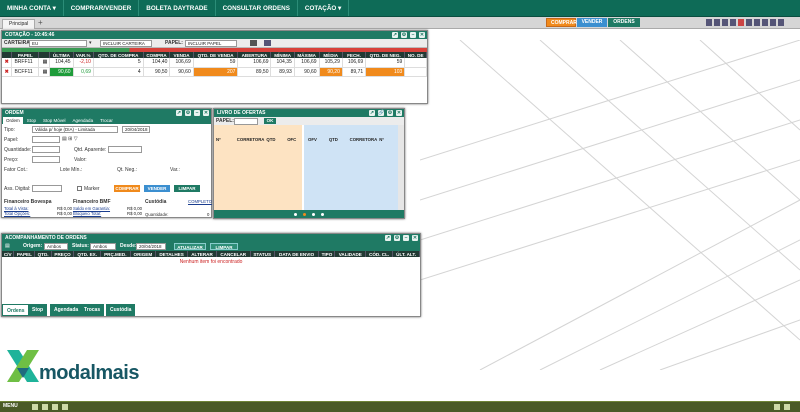  Describe the element at coordinates (233, 254) in the screenshot. I see `column-header: CANCELAR` at that location.